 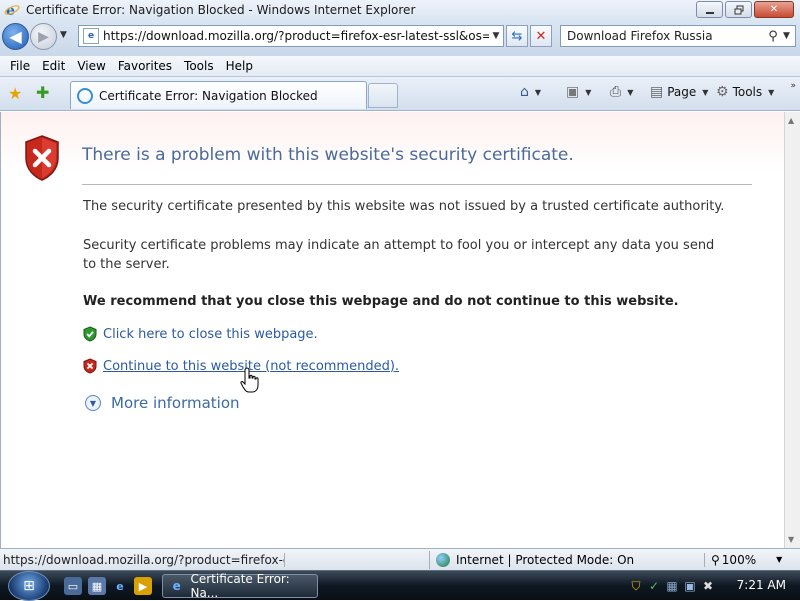 What do you see at coordinates (249, 380) in the screenshot?
I see `hand-cursor-icon` at bounding box center [249, 380].